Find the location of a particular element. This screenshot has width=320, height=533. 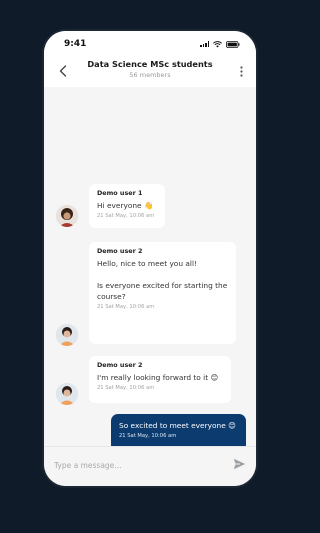

message-composer is located at coordinates (150, 466).